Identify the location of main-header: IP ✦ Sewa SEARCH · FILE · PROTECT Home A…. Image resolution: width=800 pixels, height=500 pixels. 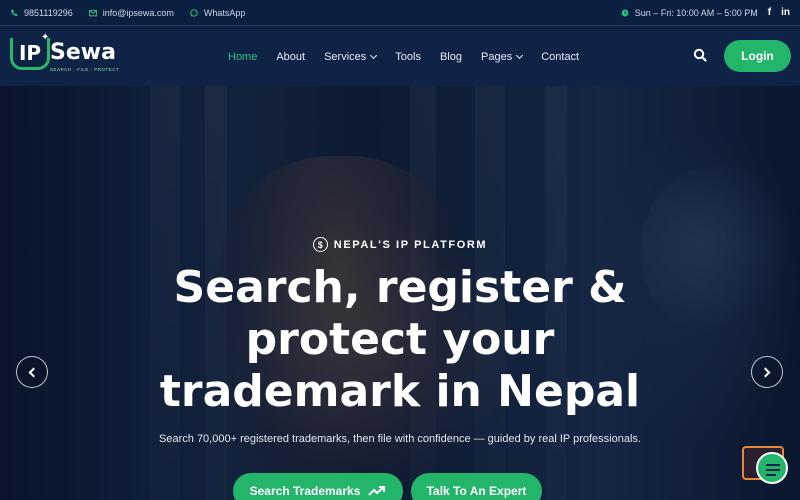
(400, 55).